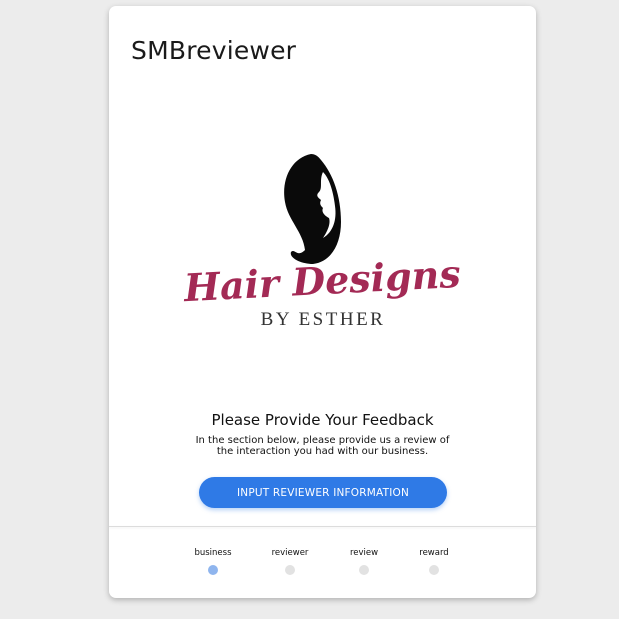 The image size is (619, 619). Describe the element at coordinates (322, 420) in the screenshot. I see `feedback-heading: Please Provide Your Feedback` at that location.